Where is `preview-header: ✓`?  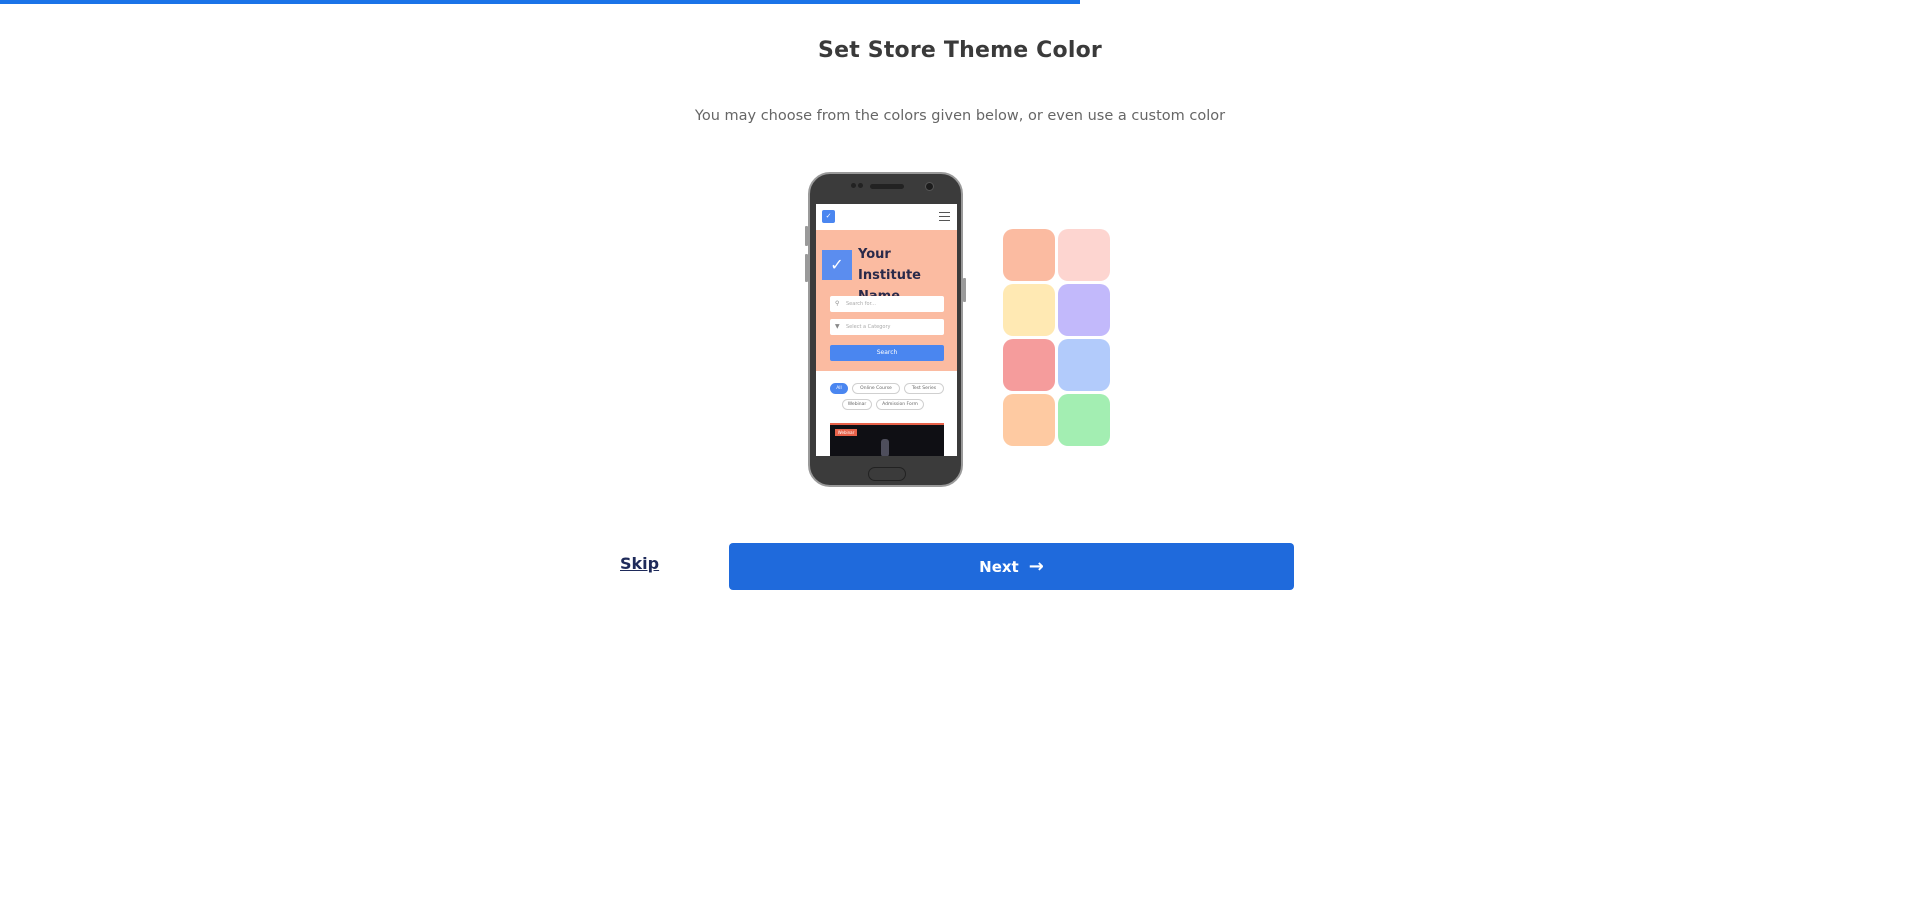 preview-header: ✓ is located at coordinates (886, 217).